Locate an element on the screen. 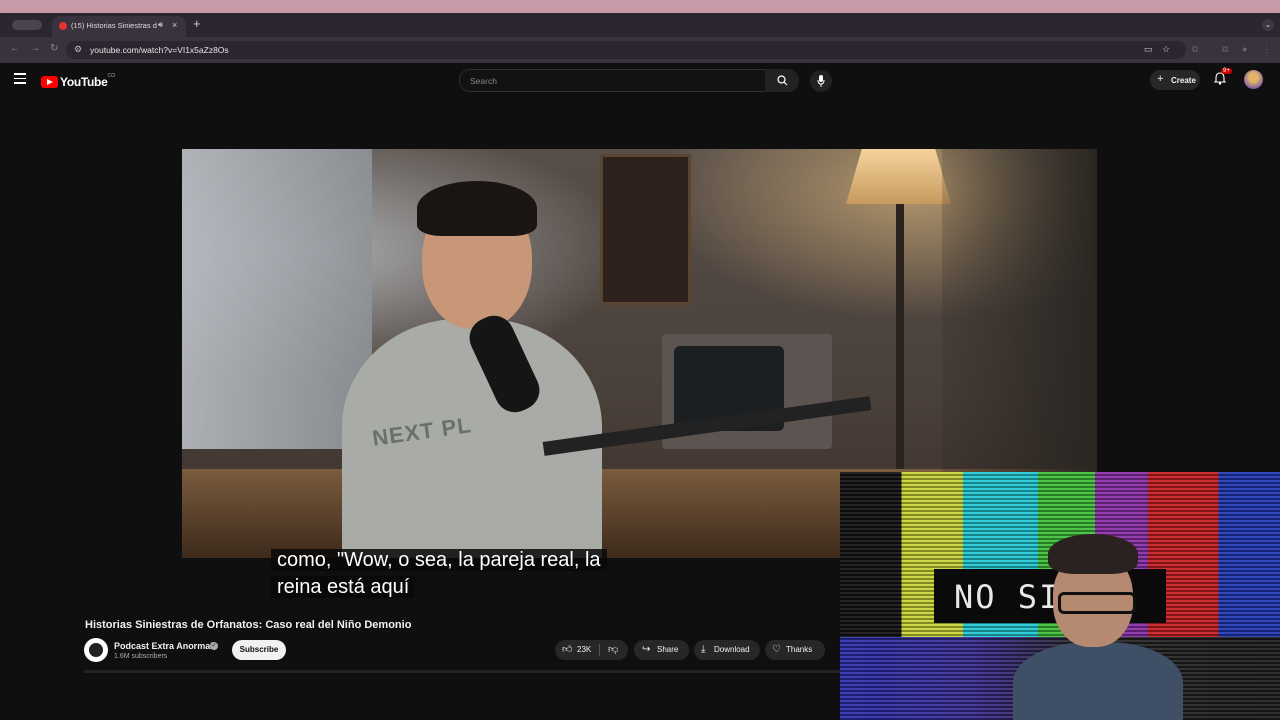 This screenshot has height=720, width=1280. profile-icon: ● is located at coordinates (1244, 49).